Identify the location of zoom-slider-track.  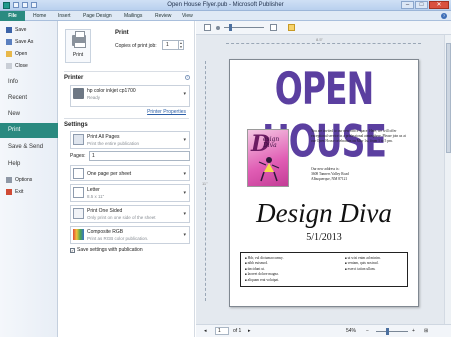
(392, 331).